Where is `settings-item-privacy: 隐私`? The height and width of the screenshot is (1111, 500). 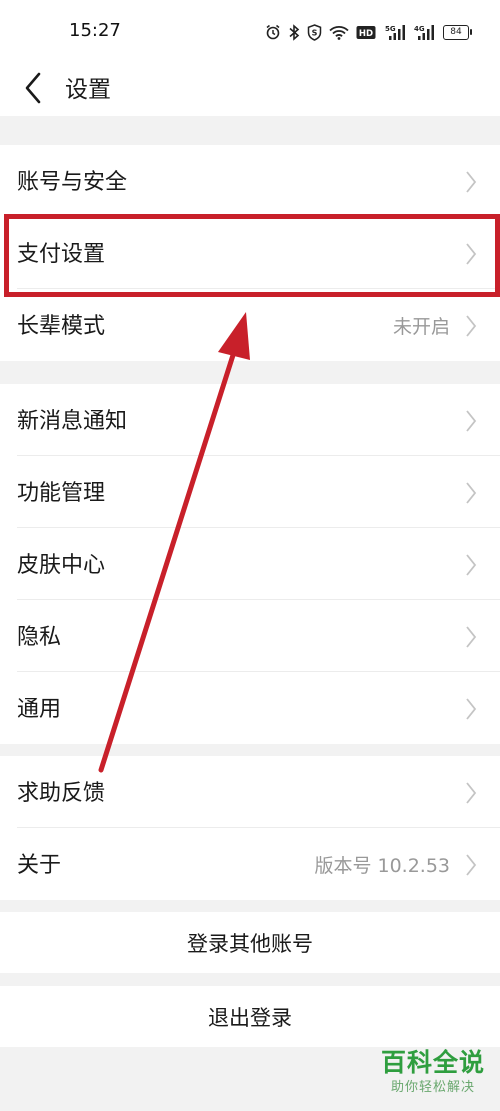 settings-item-privacy: 隐私 is located at coordinates (250, 636).